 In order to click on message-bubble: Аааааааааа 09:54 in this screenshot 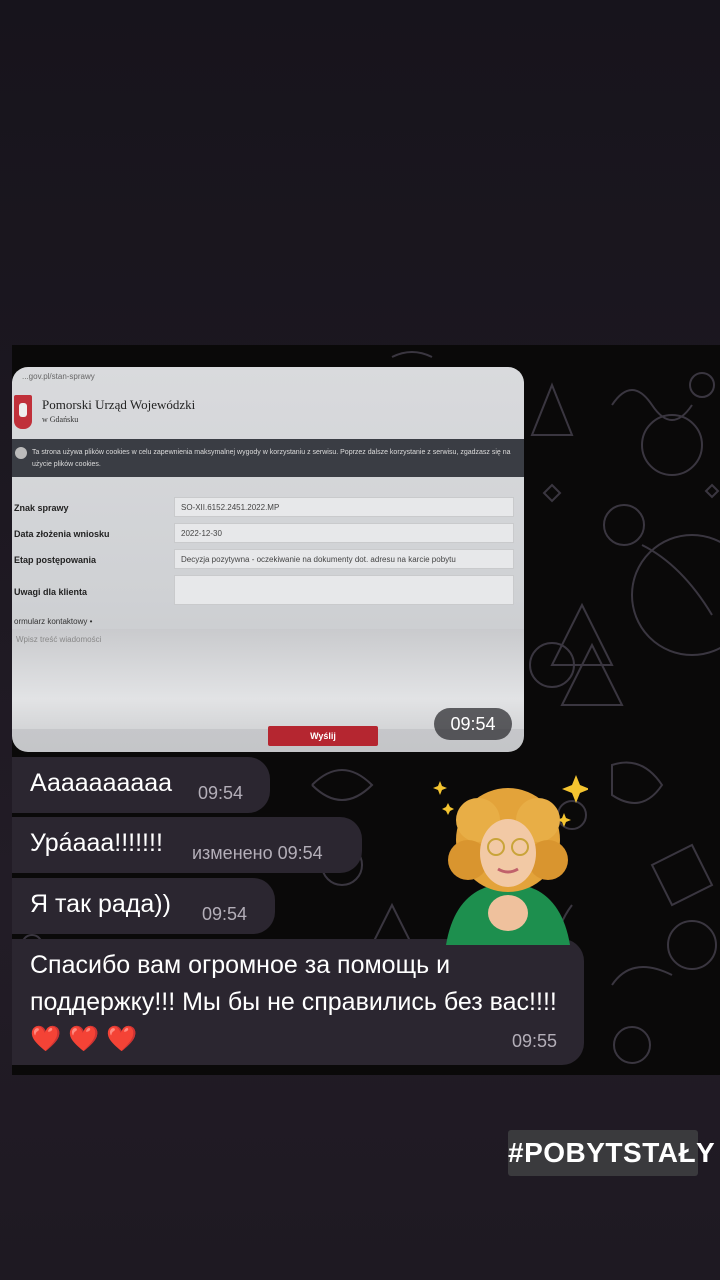, I will do `click(141, 785)`.